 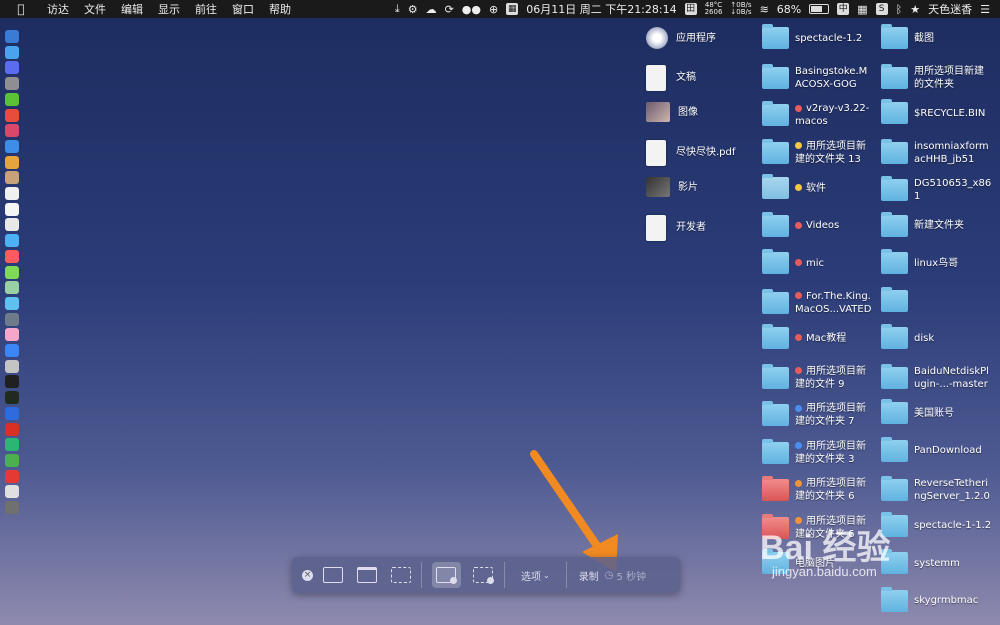 What do you see at coordinates (280, 9) in the screenshot?
I see `menu-help: 帮助` at bounding box center [280, 9].